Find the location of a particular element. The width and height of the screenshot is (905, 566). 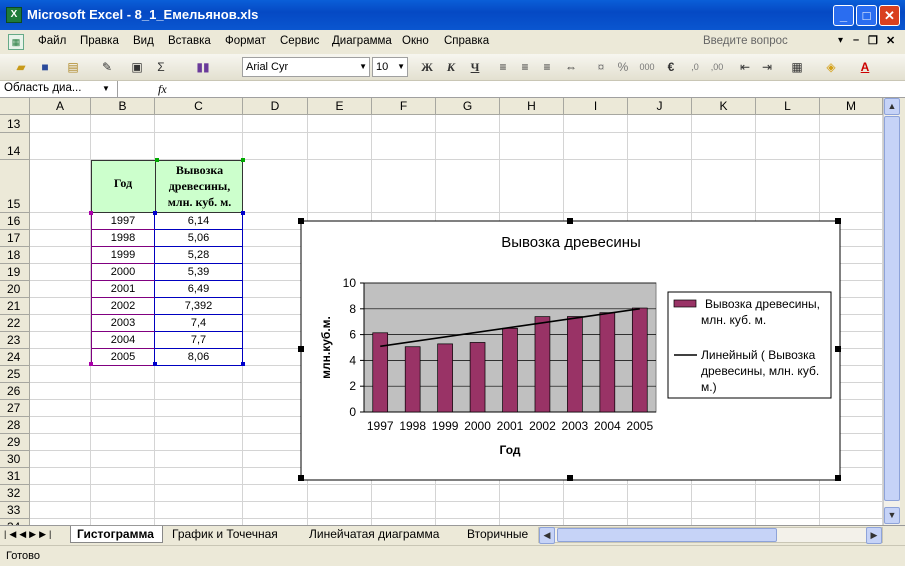

row-header: 15 is located at coordinates (15, 186).